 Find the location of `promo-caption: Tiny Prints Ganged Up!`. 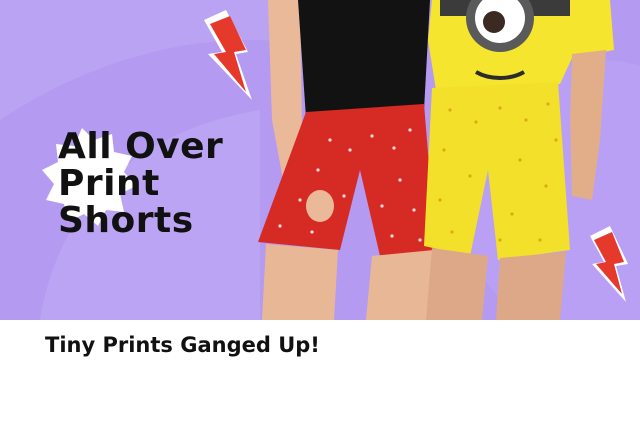

promo-caption: Tiny Prints Ganged Up! is located at coordinates (182, 345).